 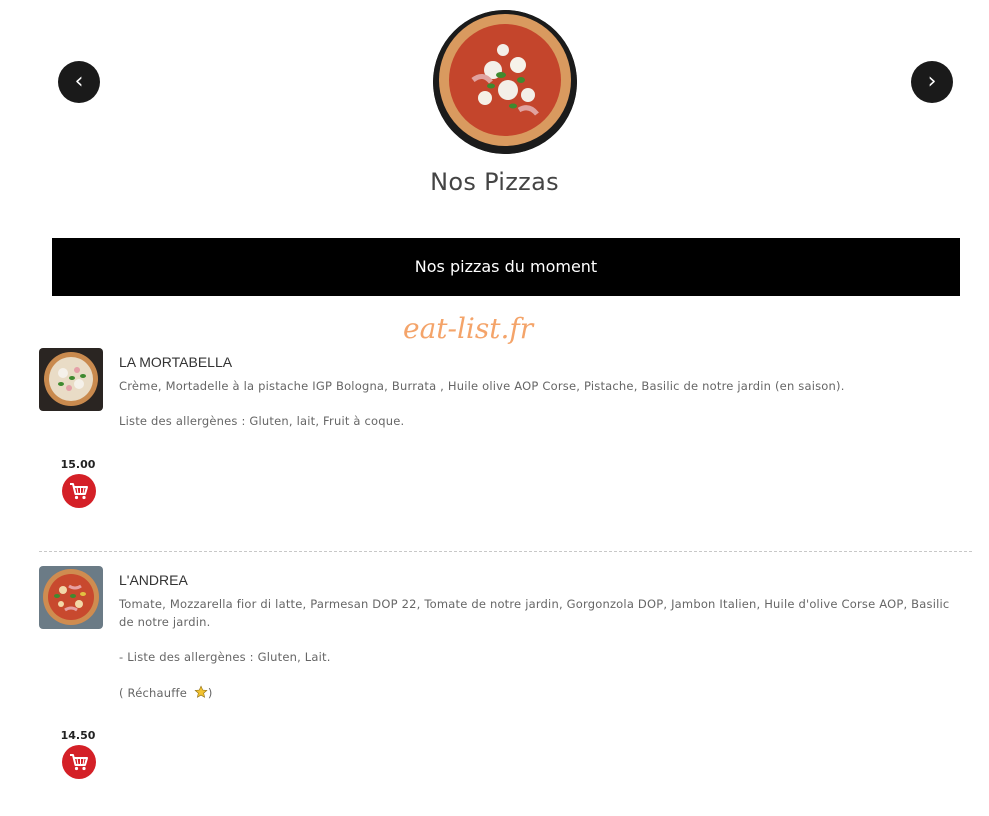 I want to click on carousel-next-button: ›, so click(x=932, y=82).